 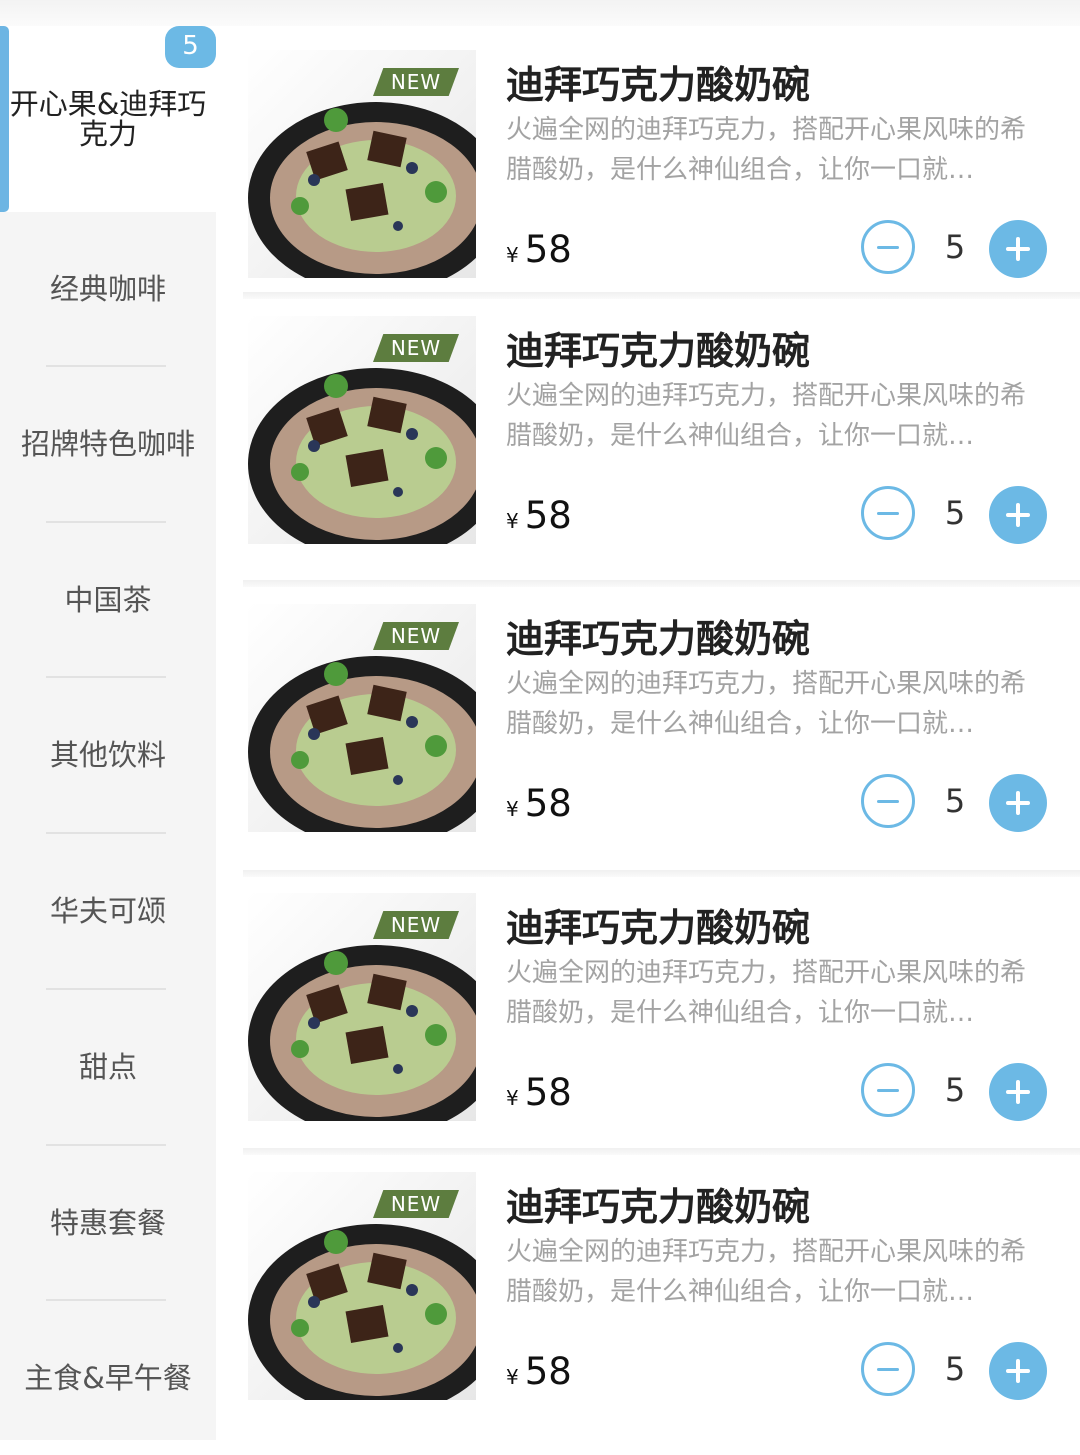 I want to click on category-label: 经典咖啡, so click(x=107, y=288).